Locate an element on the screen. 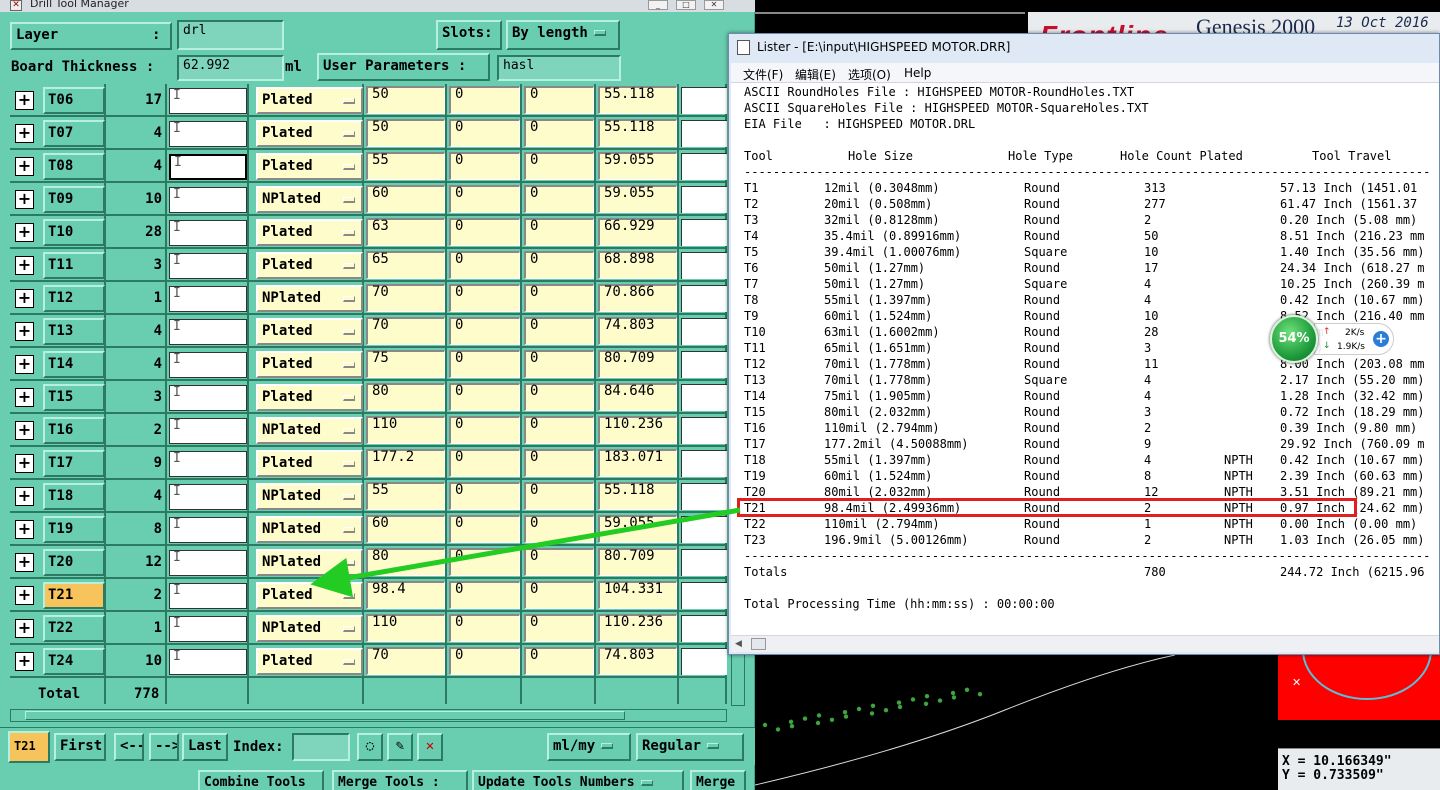  drill-size-value-input: 80.709 is located at coordinates (637, 562).